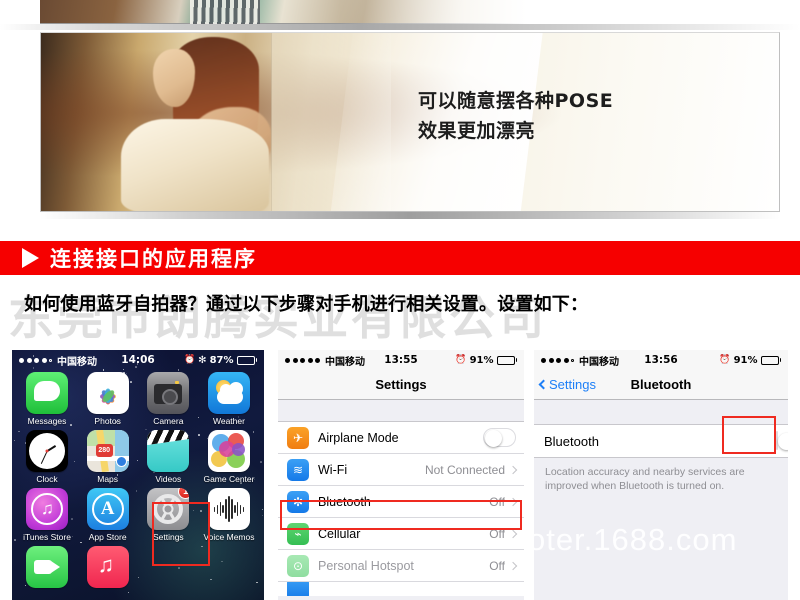 The width and height of the screenshot is (800, 600). What do you see at coordinates (228, 393) in the screenshot?
I see `weather-icon` at bounding box center [228, 393].